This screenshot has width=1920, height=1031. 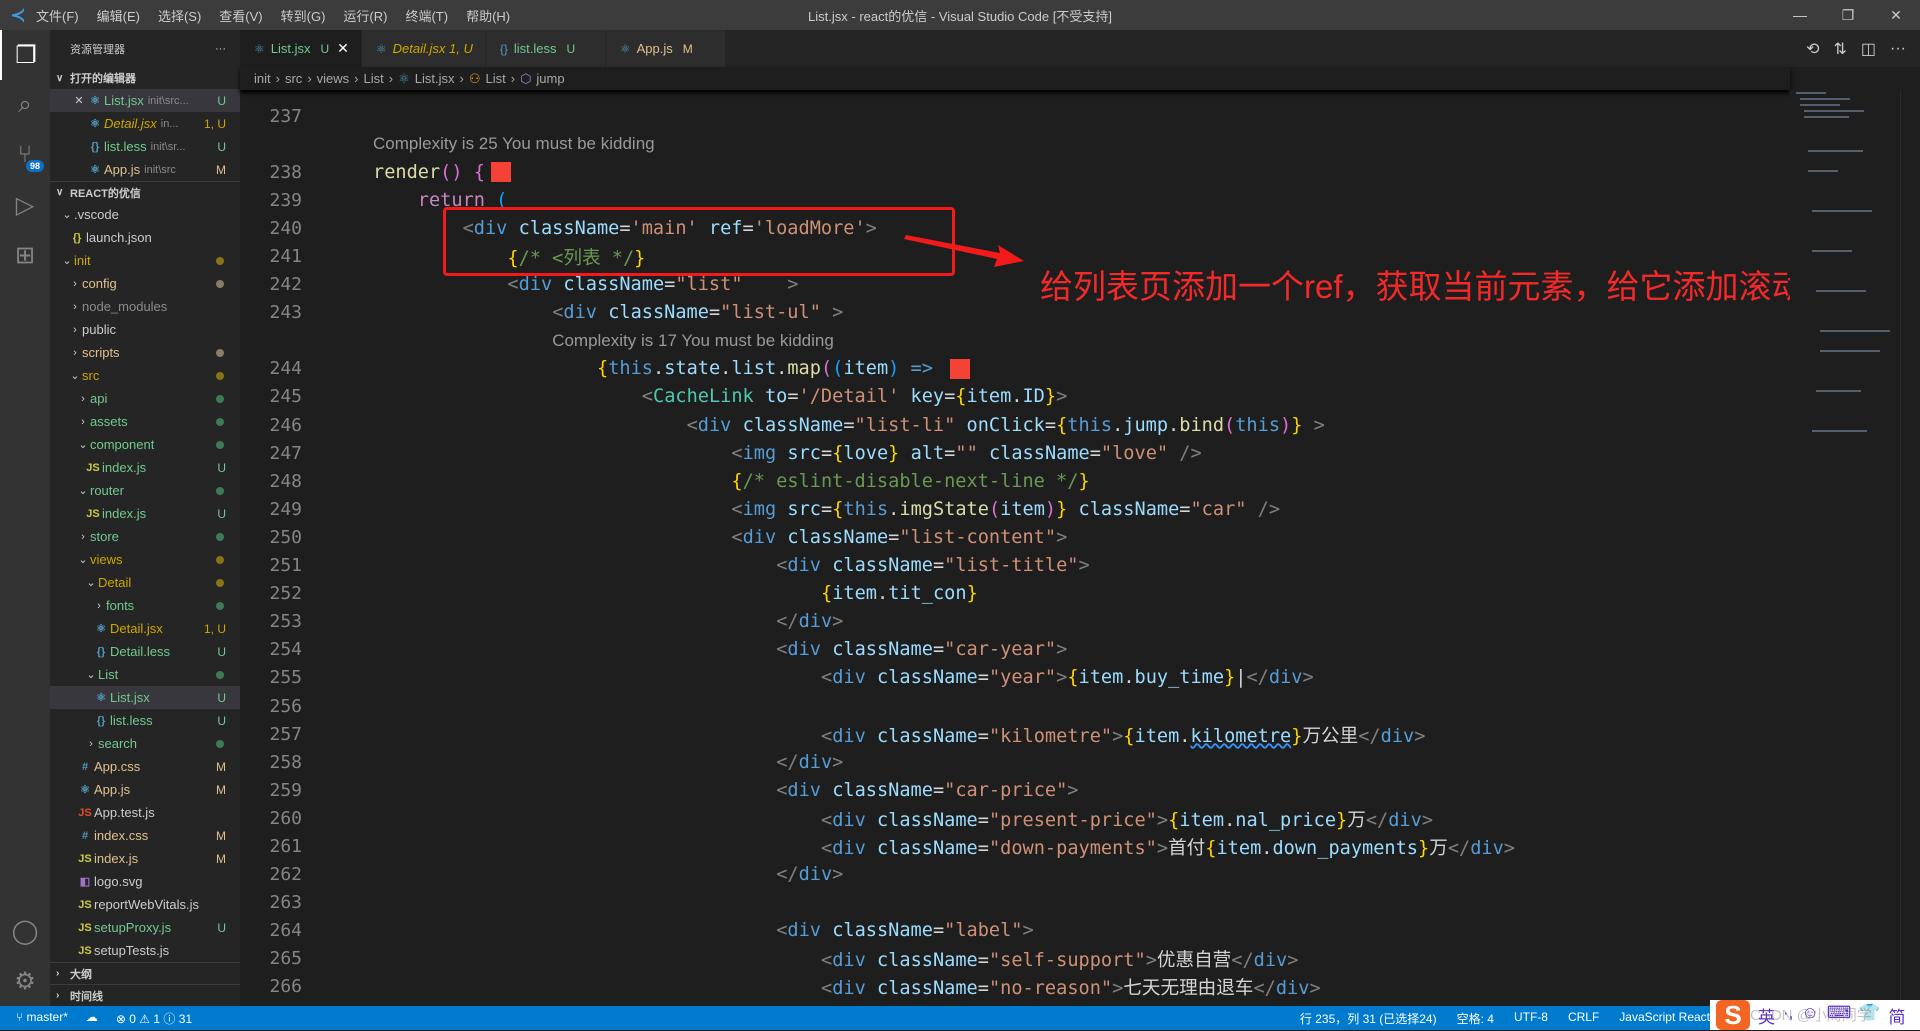 I want to click on breadcrumb-item: init, so click(x=262, y=78).